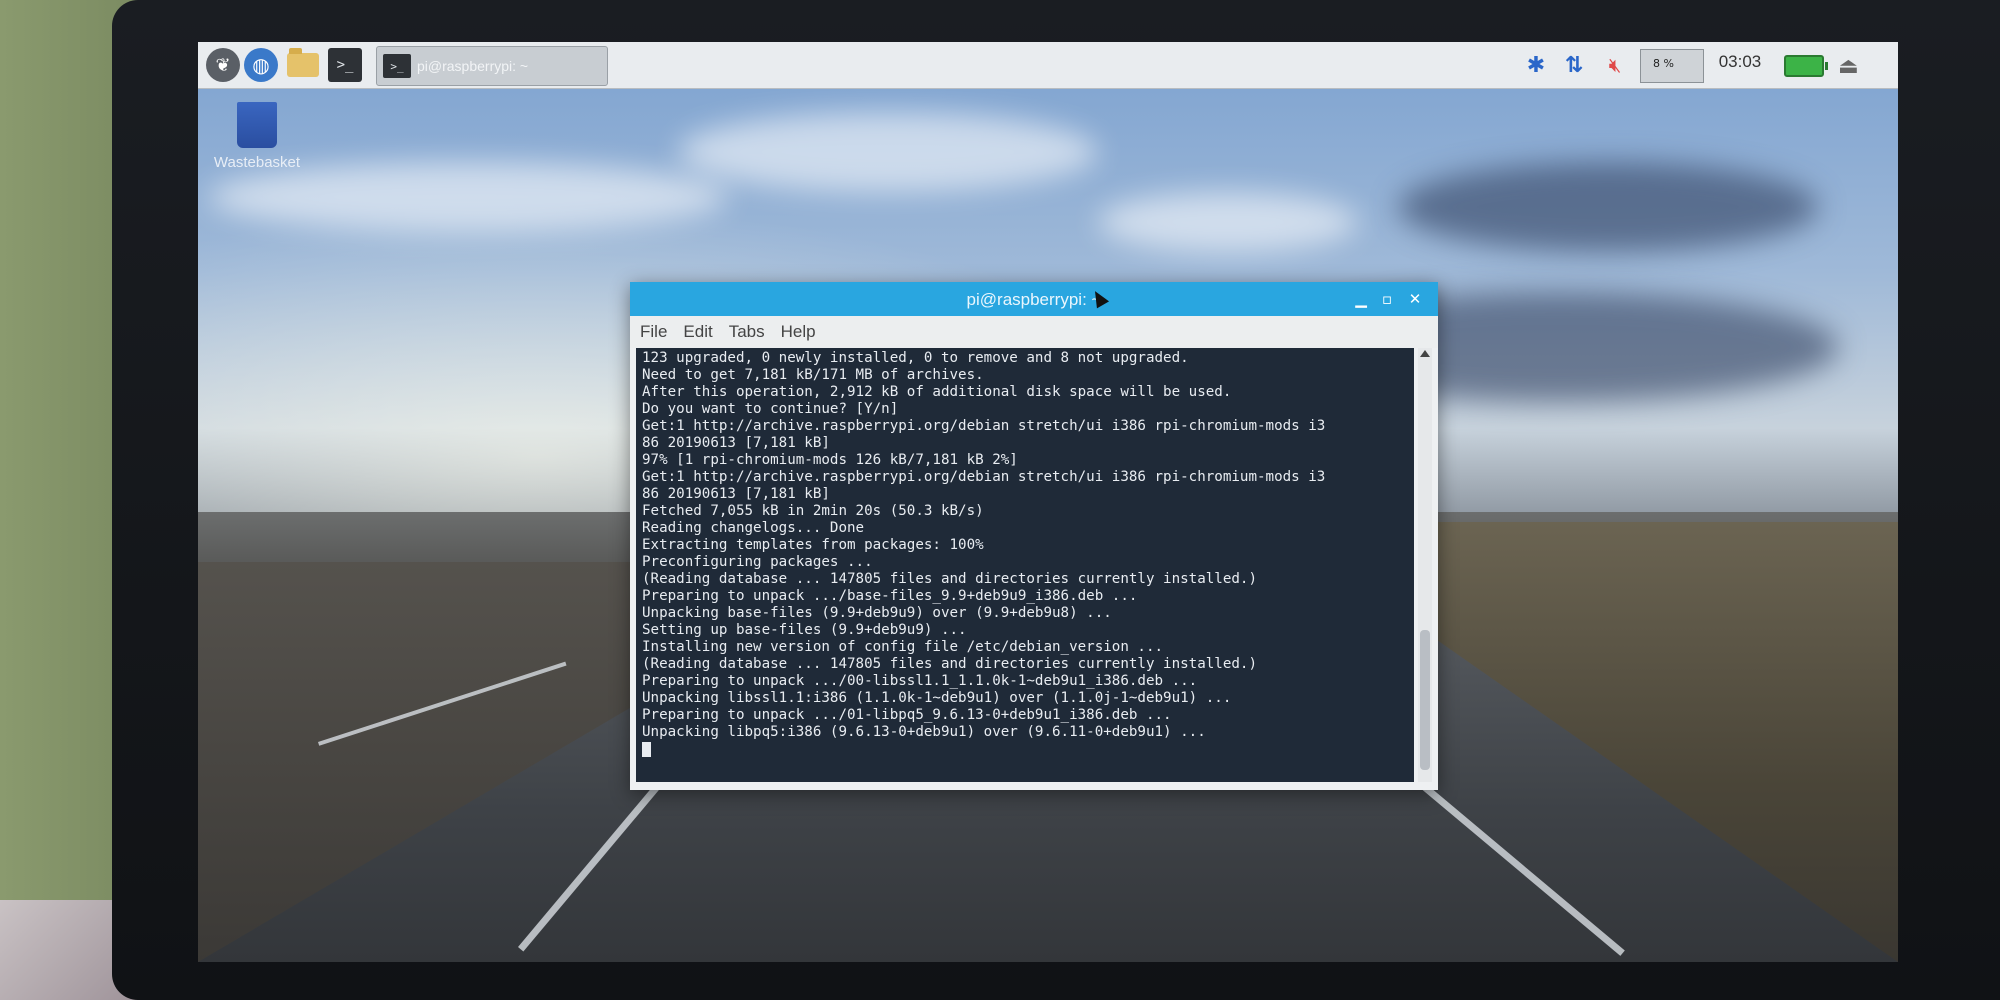 The image size is (2000, 1000). I want to click on terminal-icon: >_, so click(397, 66).